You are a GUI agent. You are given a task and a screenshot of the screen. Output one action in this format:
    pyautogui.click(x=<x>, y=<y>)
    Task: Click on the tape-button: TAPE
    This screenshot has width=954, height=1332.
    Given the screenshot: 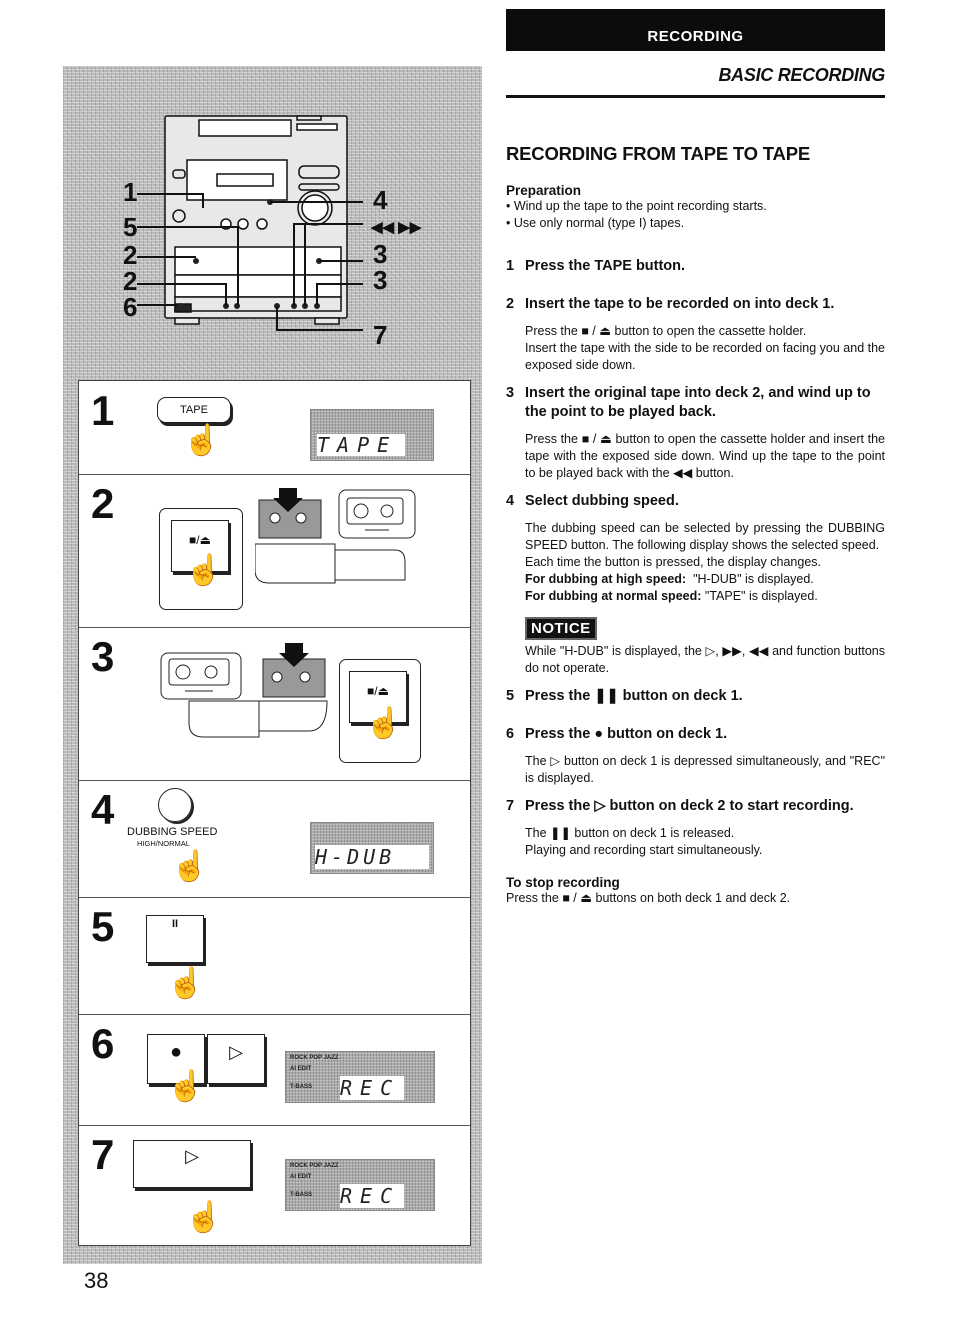 What is the action you would take?
    pyautogui.click(x=194, y=410)
    